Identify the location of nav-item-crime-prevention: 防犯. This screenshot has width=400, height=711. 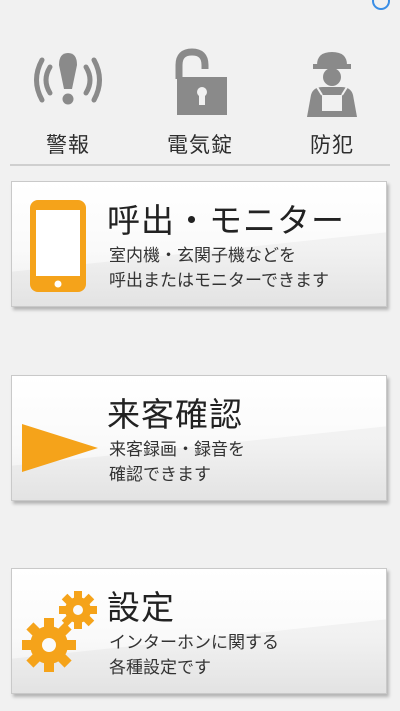
(332, 102).